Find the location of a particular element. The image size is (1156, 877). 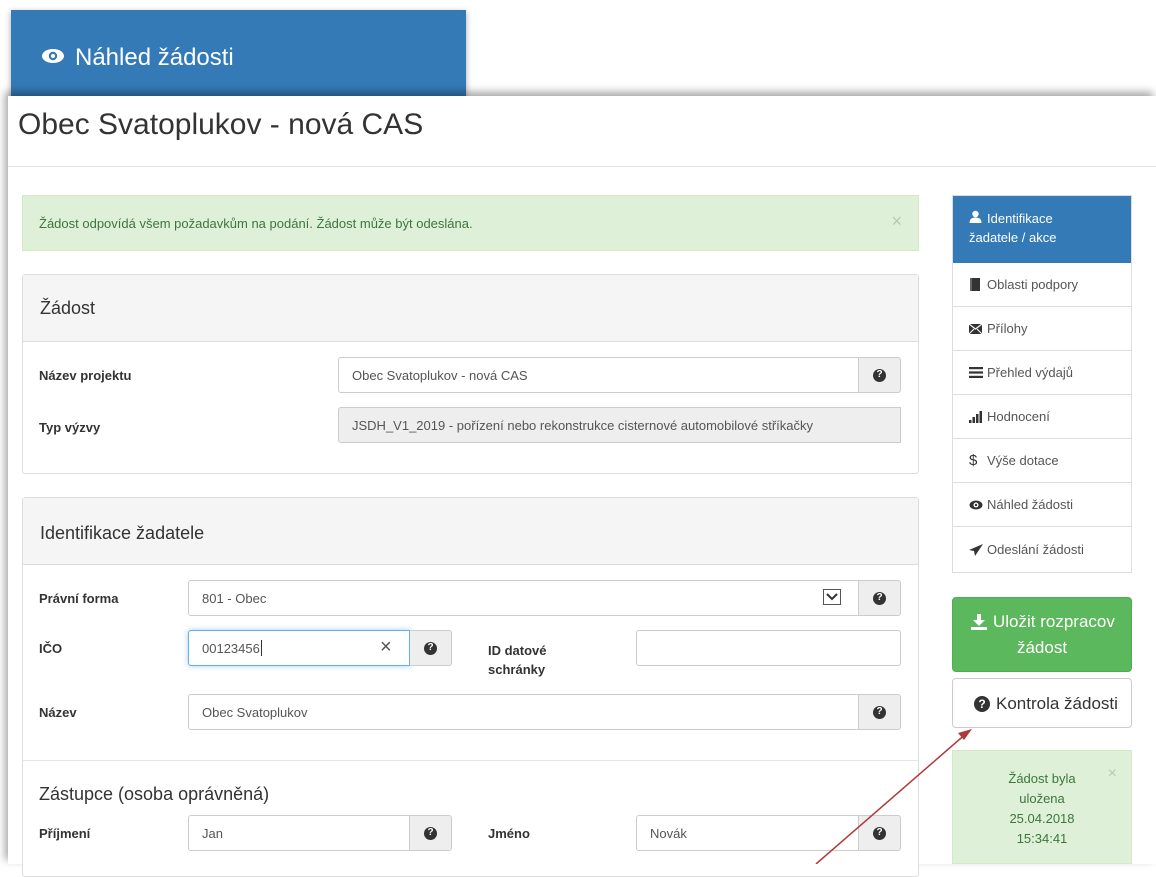

check-application-button: ? Kontrola žádosti is located at coordinates (1042, 703).